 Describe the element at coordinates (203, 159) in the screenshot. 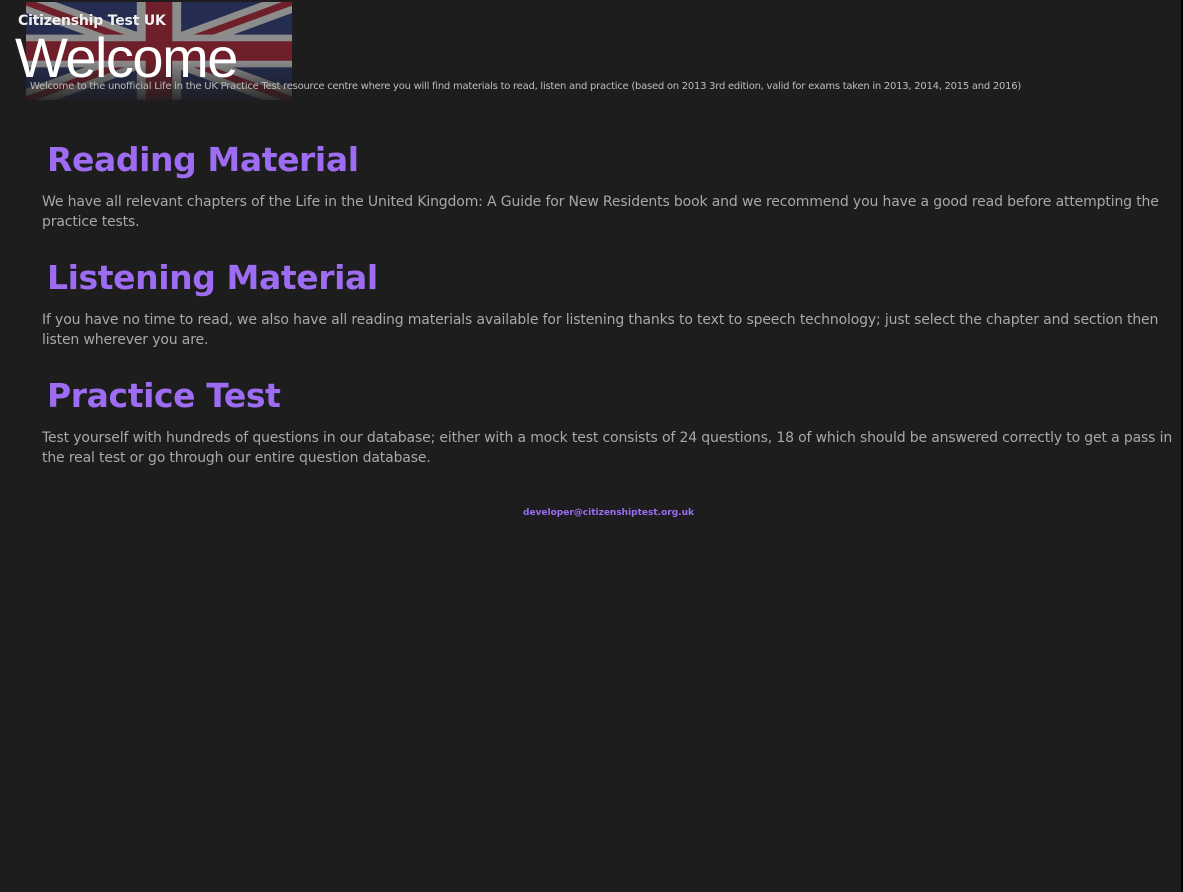

I see `reading-material-link: Reading Material` at that location.